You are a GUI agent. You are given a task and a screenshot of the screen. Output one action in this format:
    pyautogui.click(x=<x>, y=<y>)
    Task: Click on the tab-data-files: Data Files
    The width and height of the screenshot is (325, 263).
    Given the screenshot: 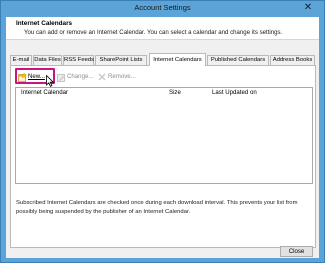 What is the action you would take?
    pyautogui.click(x=47, y=60)
    